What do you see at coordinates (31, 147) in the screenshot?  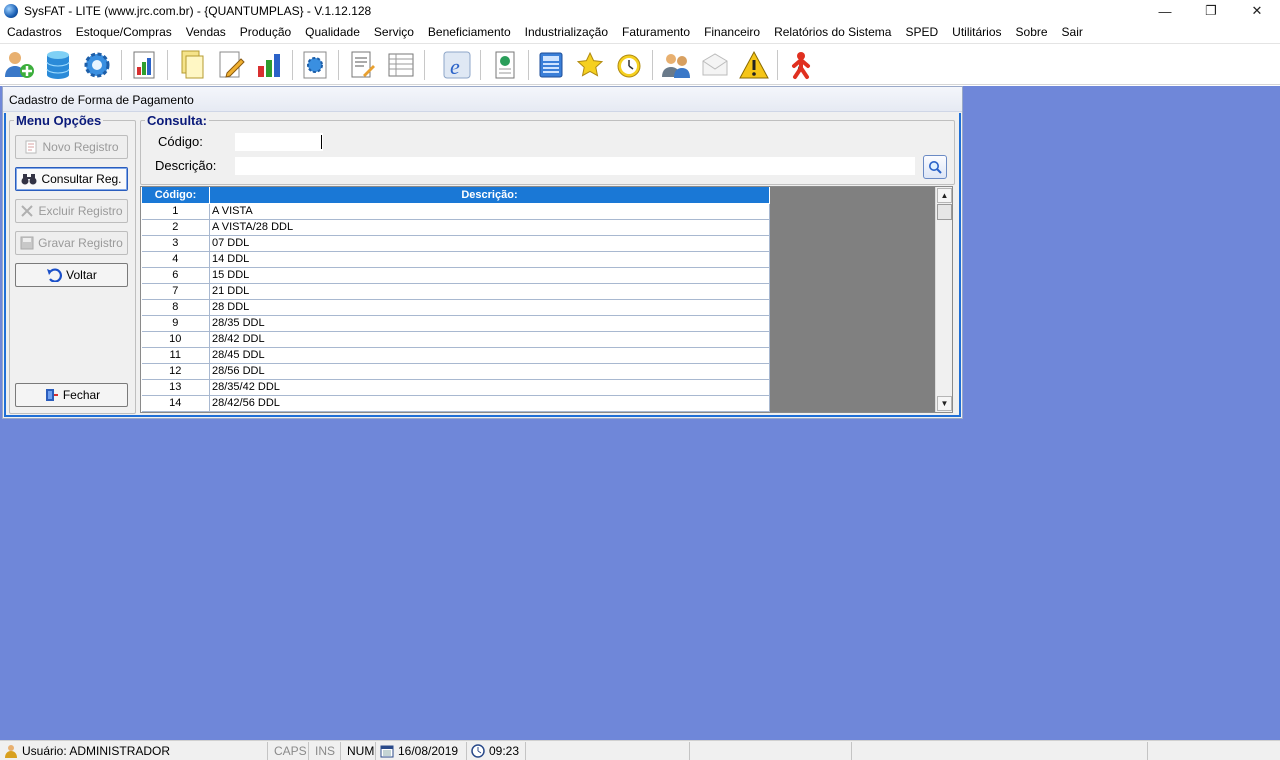 I see `new-document-icon` at bounding box center [31, 147].